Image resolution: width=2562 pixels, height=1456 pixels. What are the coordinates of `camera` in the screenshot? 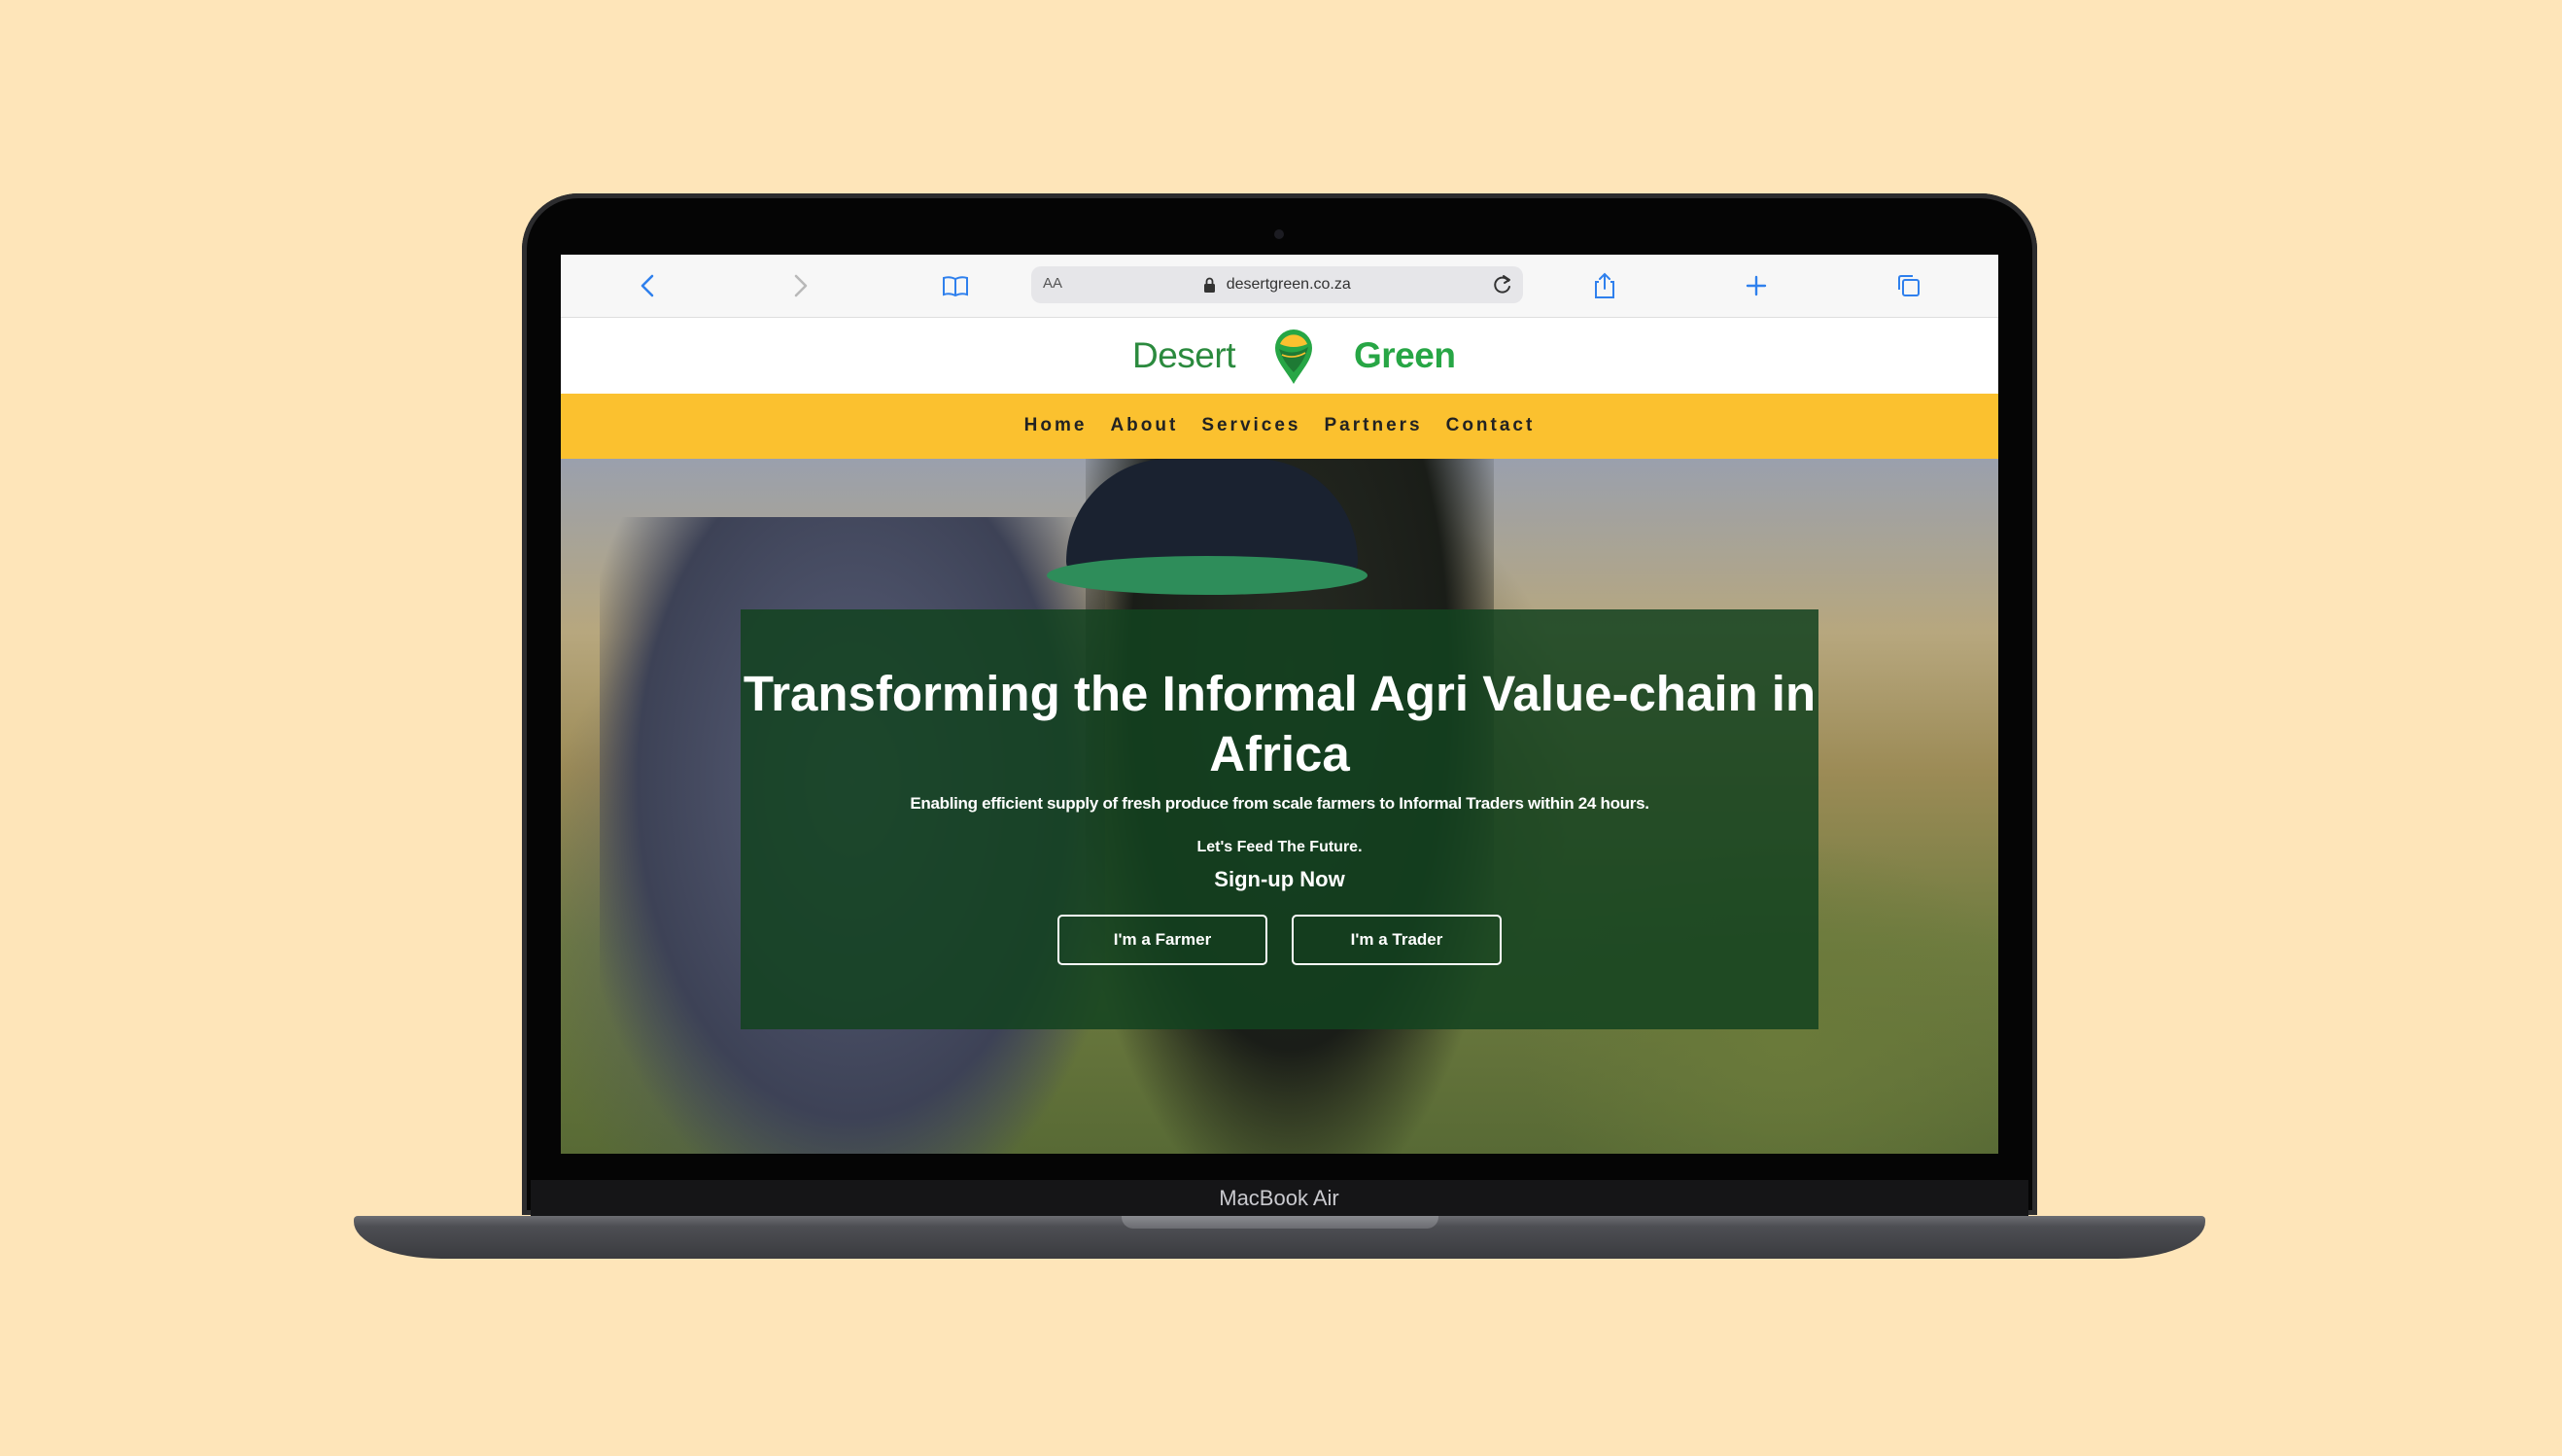 It's located at (1279, 234).